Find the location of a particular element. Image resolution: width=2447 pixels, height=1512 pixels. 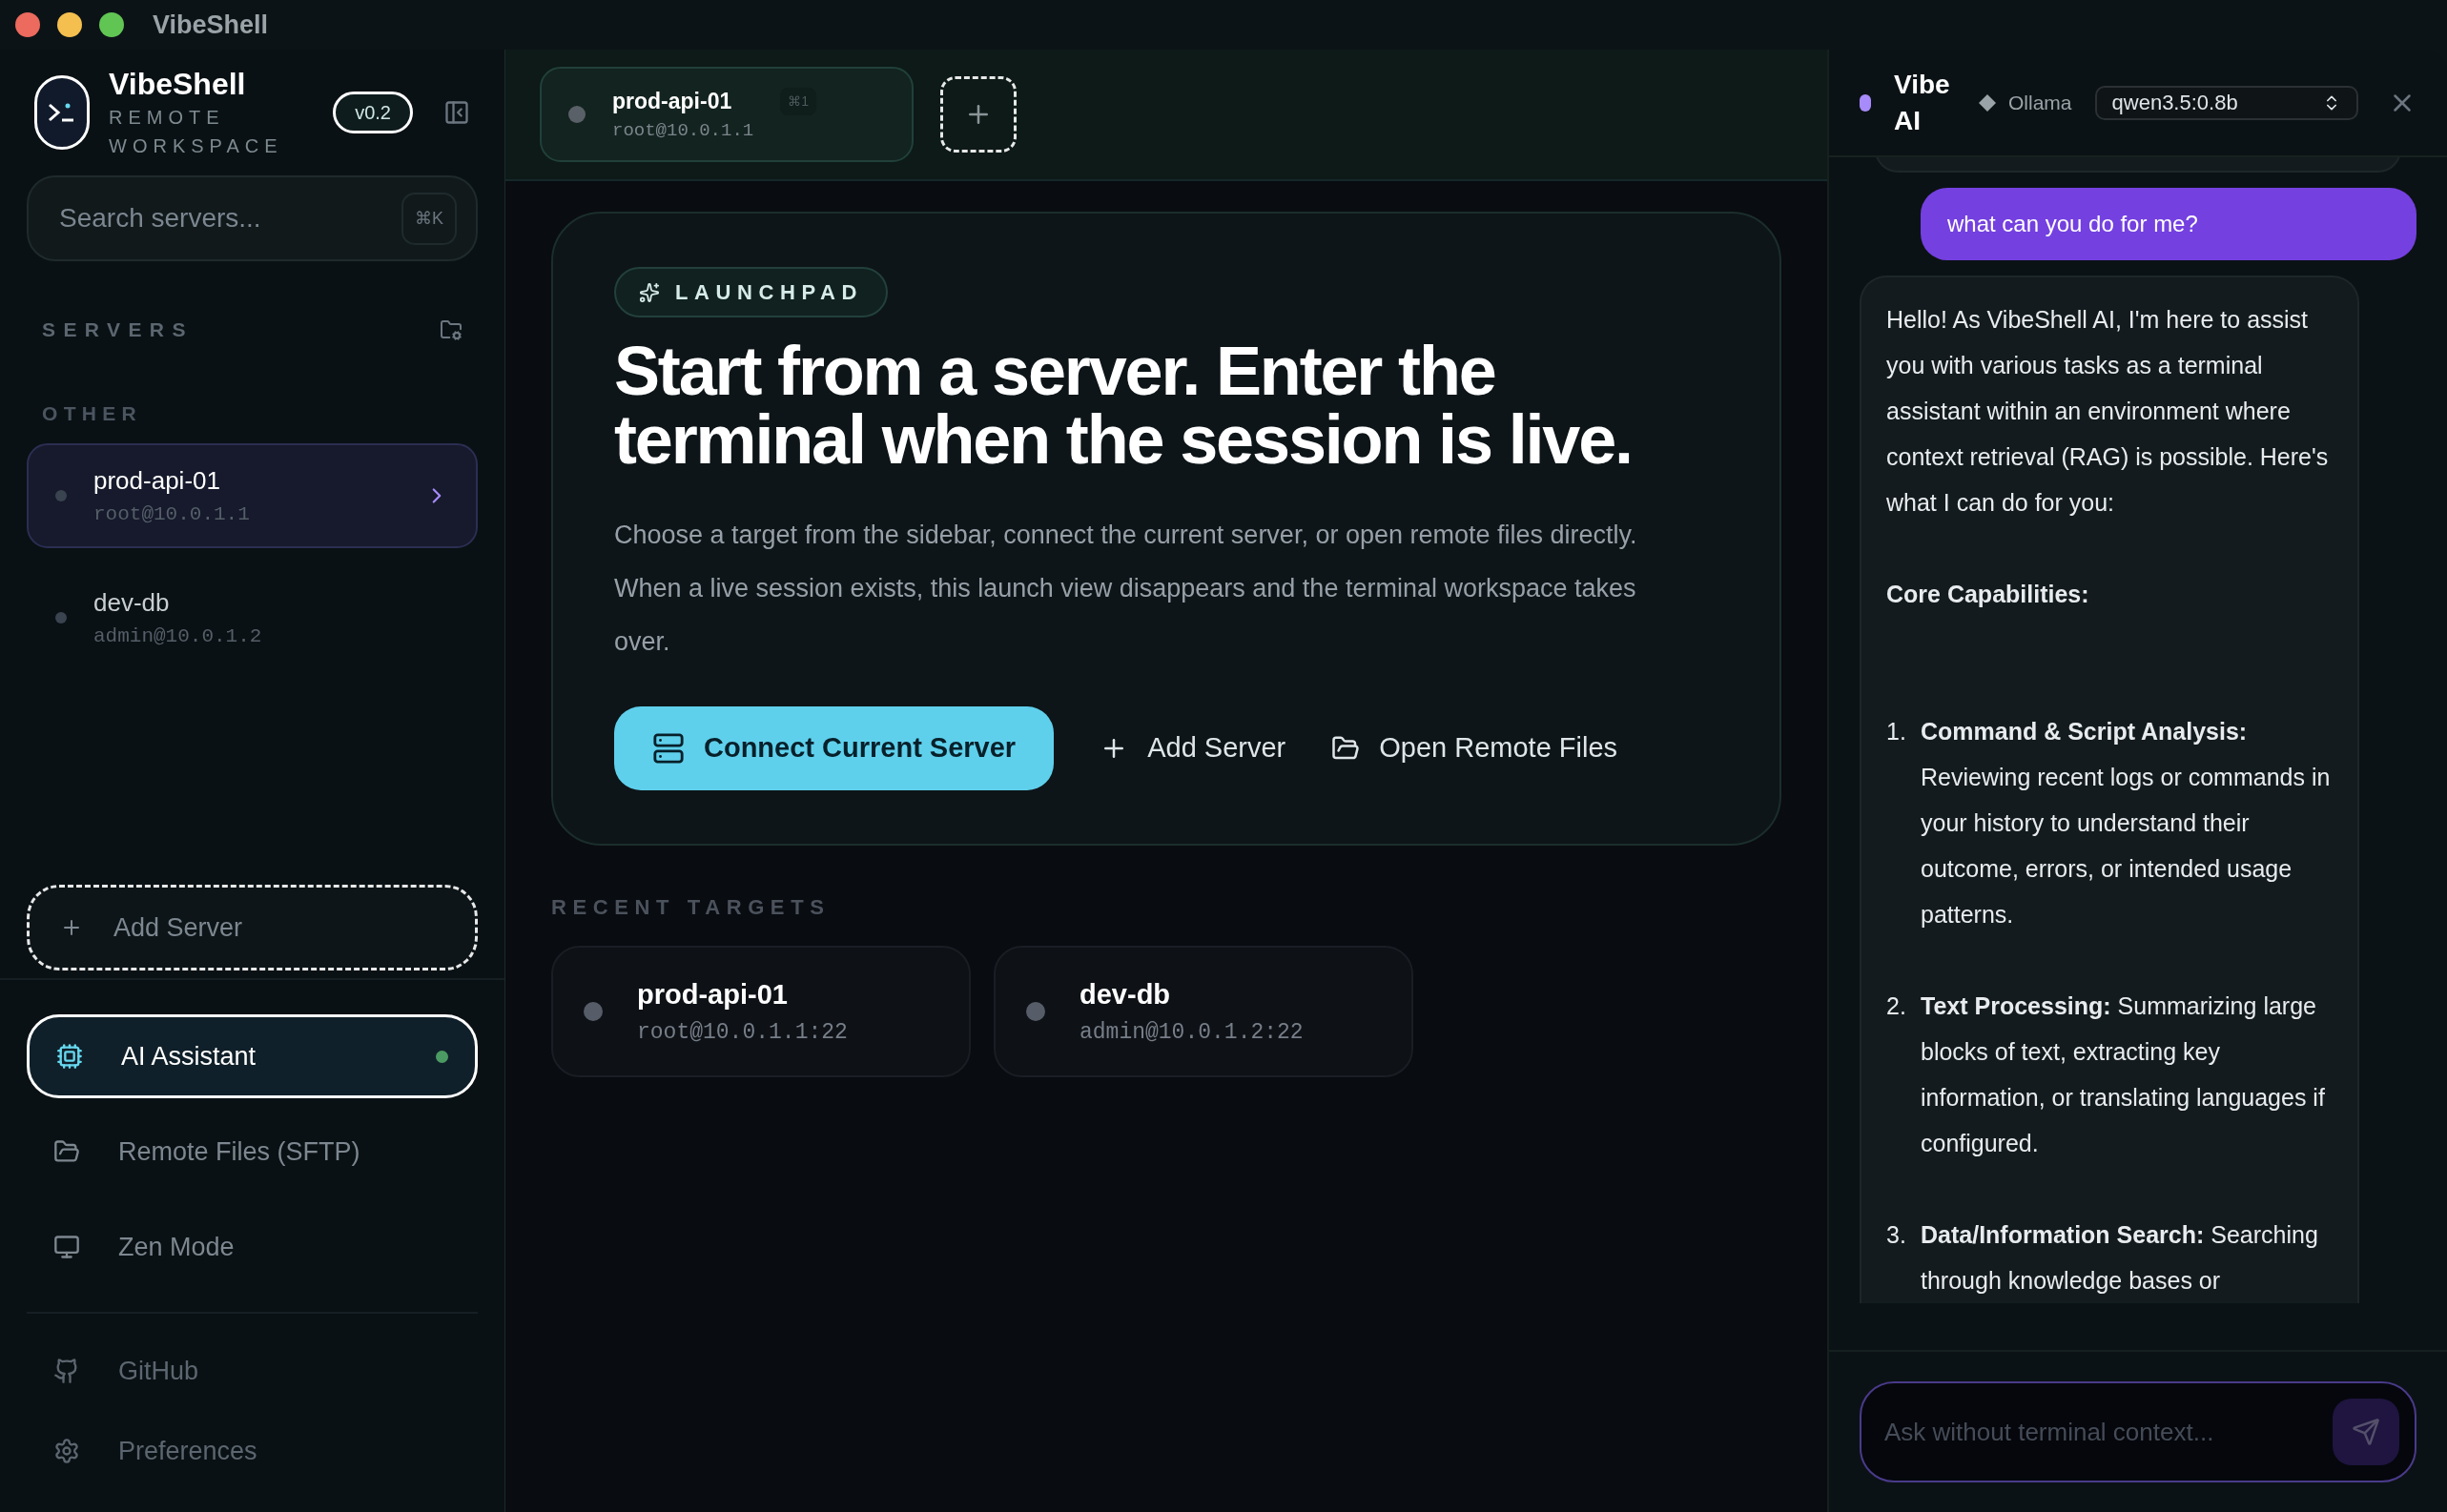

folder-settings-icon is located at coordinates (451, 329).